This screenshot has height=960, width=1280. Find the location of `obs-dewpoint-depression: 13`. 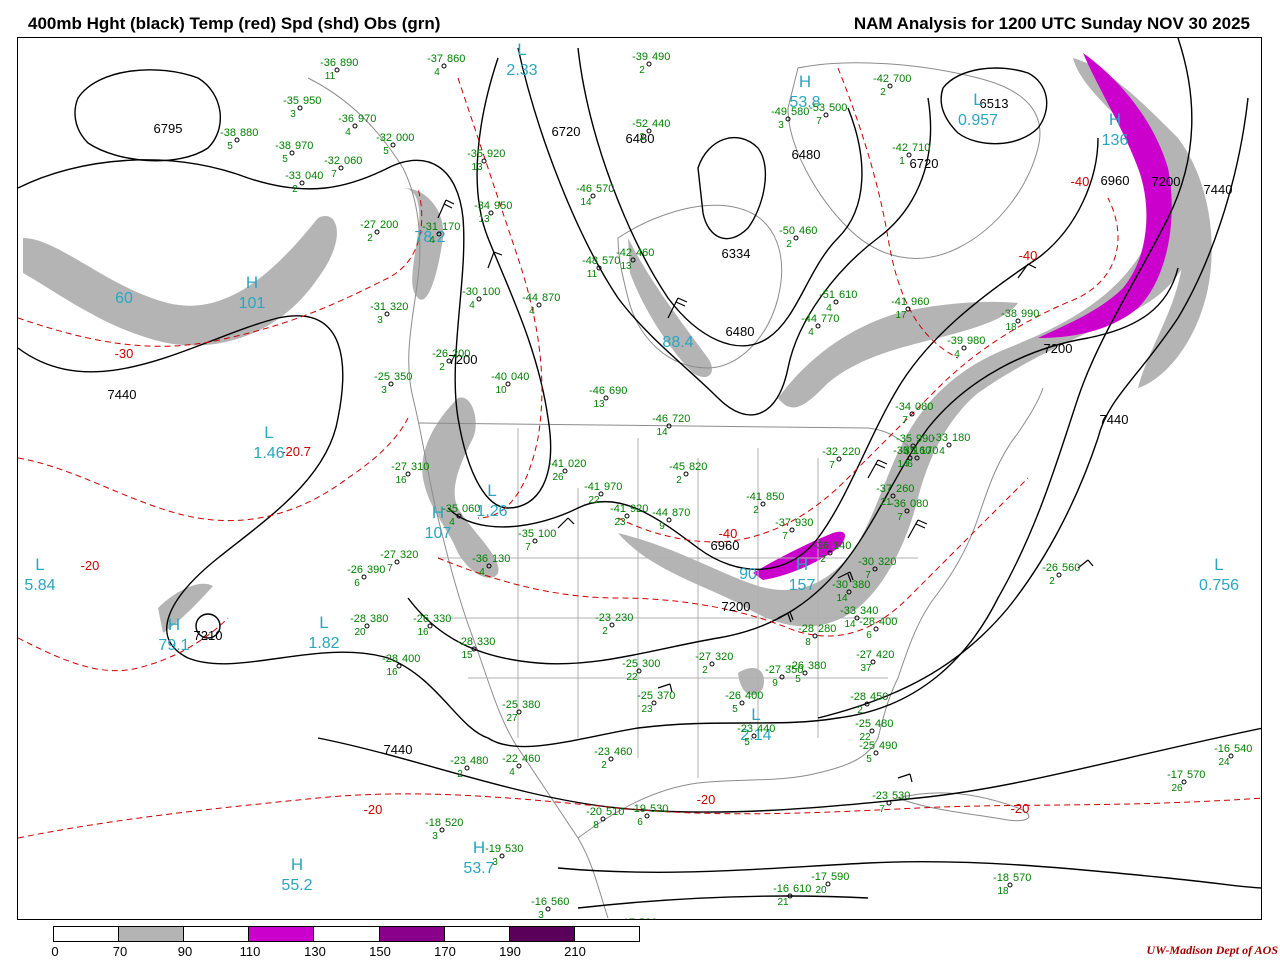

obs-dewpoint-depression: 13 is located at coordinates (626, 266).